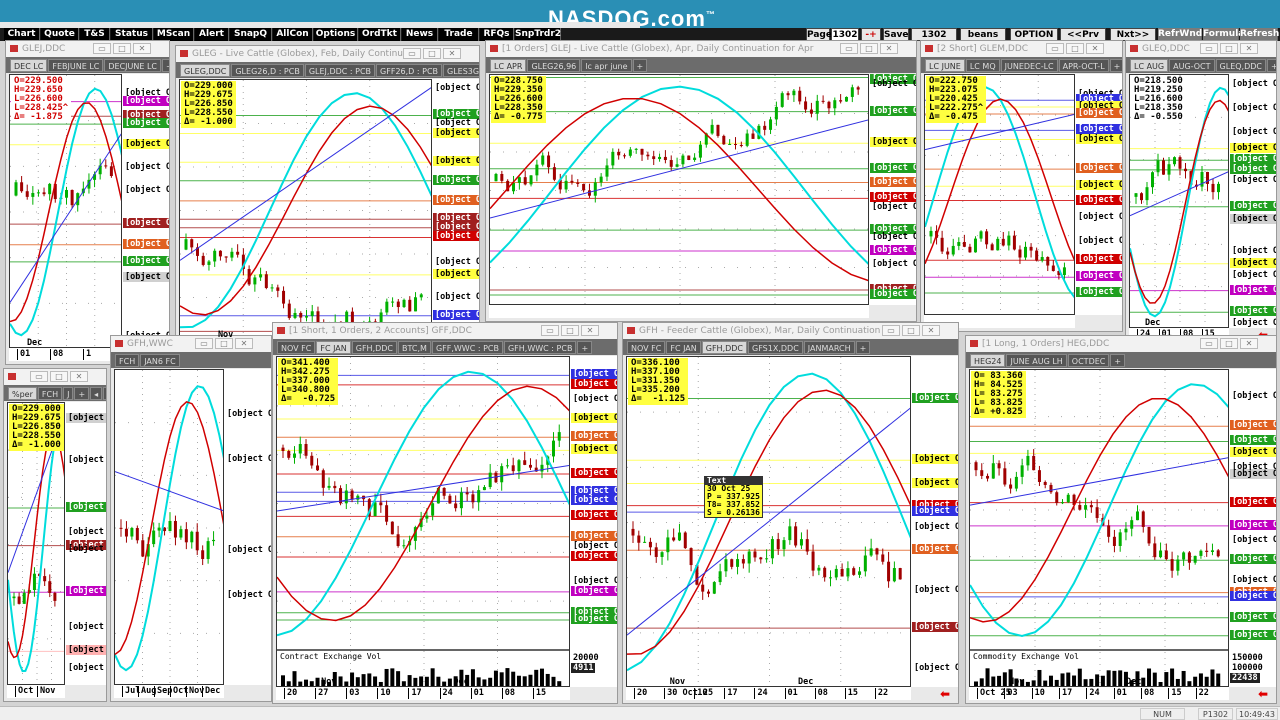 The width and height of the screenshot is (1280, 720). I want to click on window-titlebar: GLEQ,DDC ▭ □ ✕, so click(1201, 49).